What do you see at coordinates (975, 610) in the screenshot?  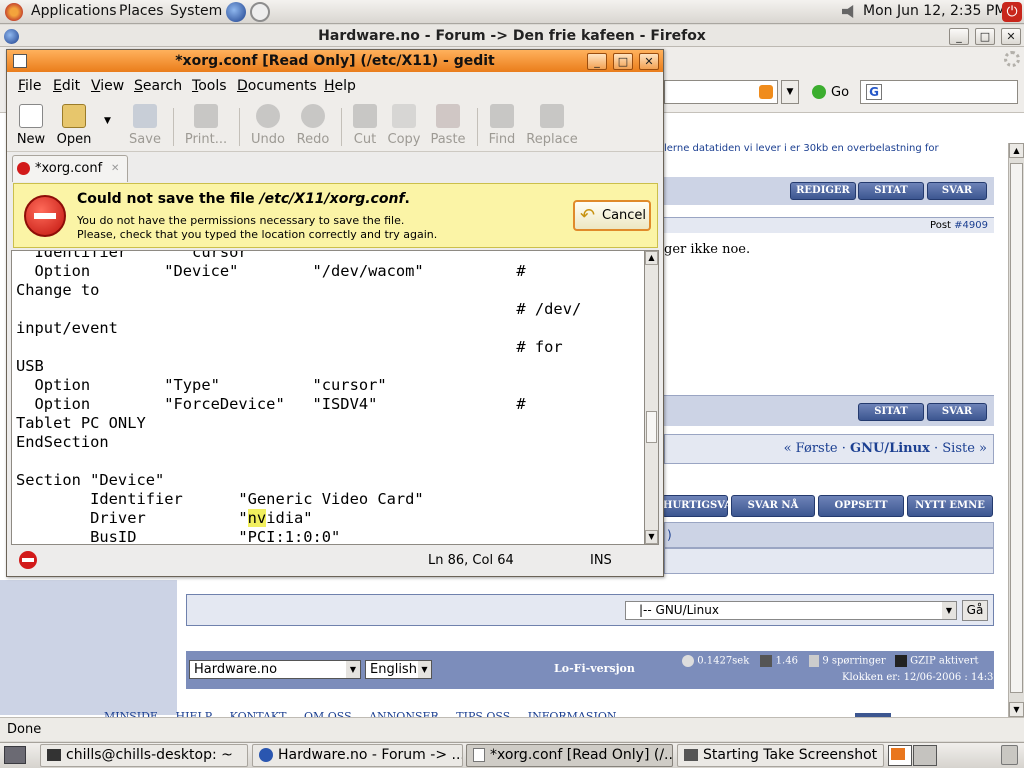 I see `jump-go-button: Gå` at bounding box center [975, 610].